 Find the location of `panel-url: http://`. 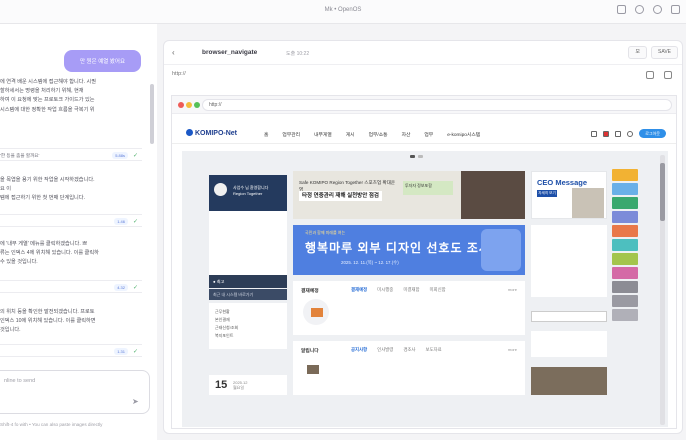

panel-url: http:// is located at coordinates (179, 74).